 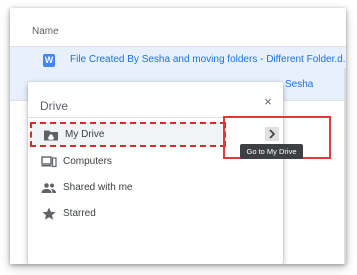 What do you see at coordinates (79, 213) in the screenshot?
I see `drive-item-label: Starred` at bounding box center [79, 213].